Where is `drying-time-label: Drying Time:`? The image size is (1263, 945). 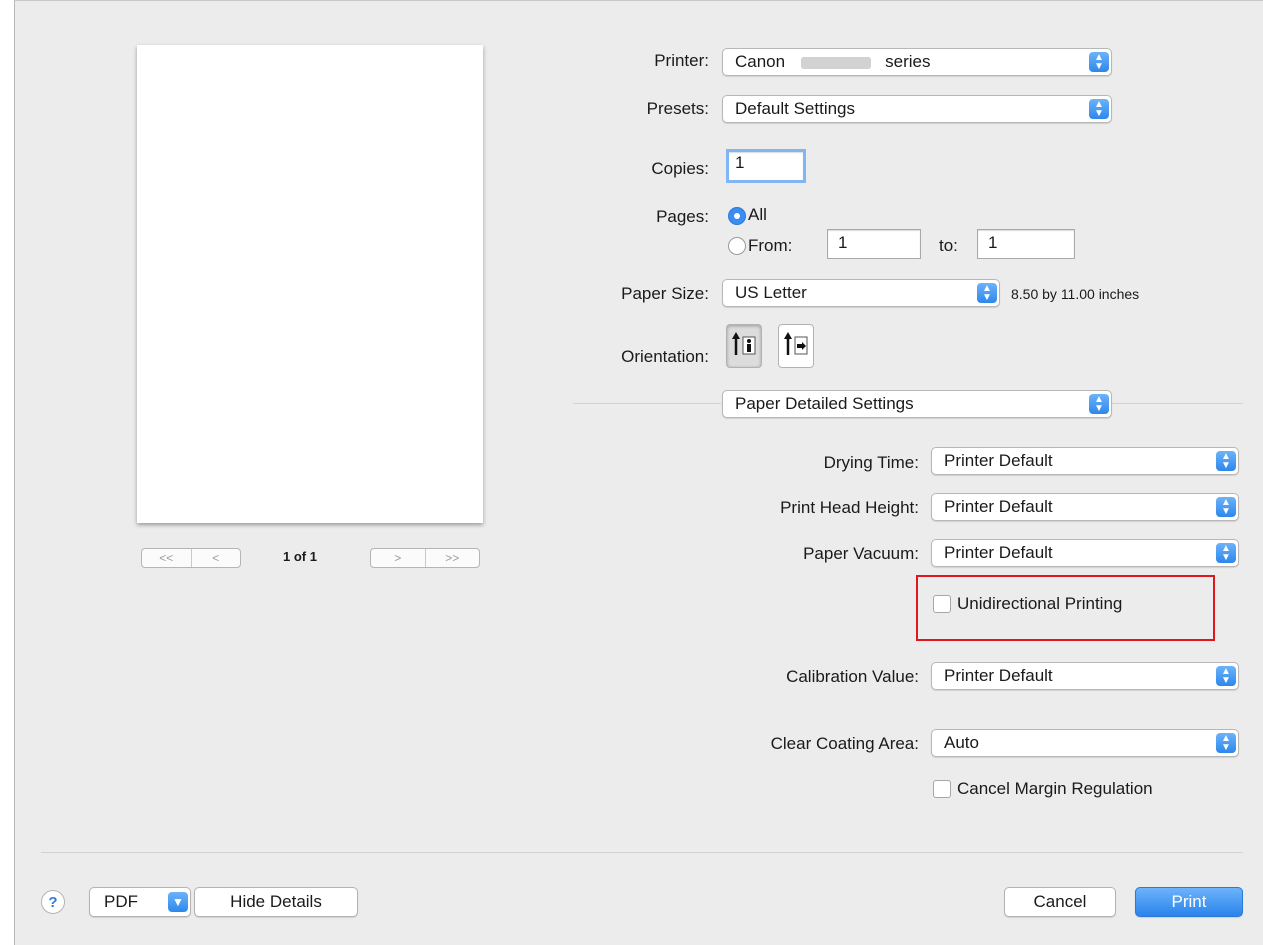 drying-time-label: Drying Time: is located at coordinates (871, 462).